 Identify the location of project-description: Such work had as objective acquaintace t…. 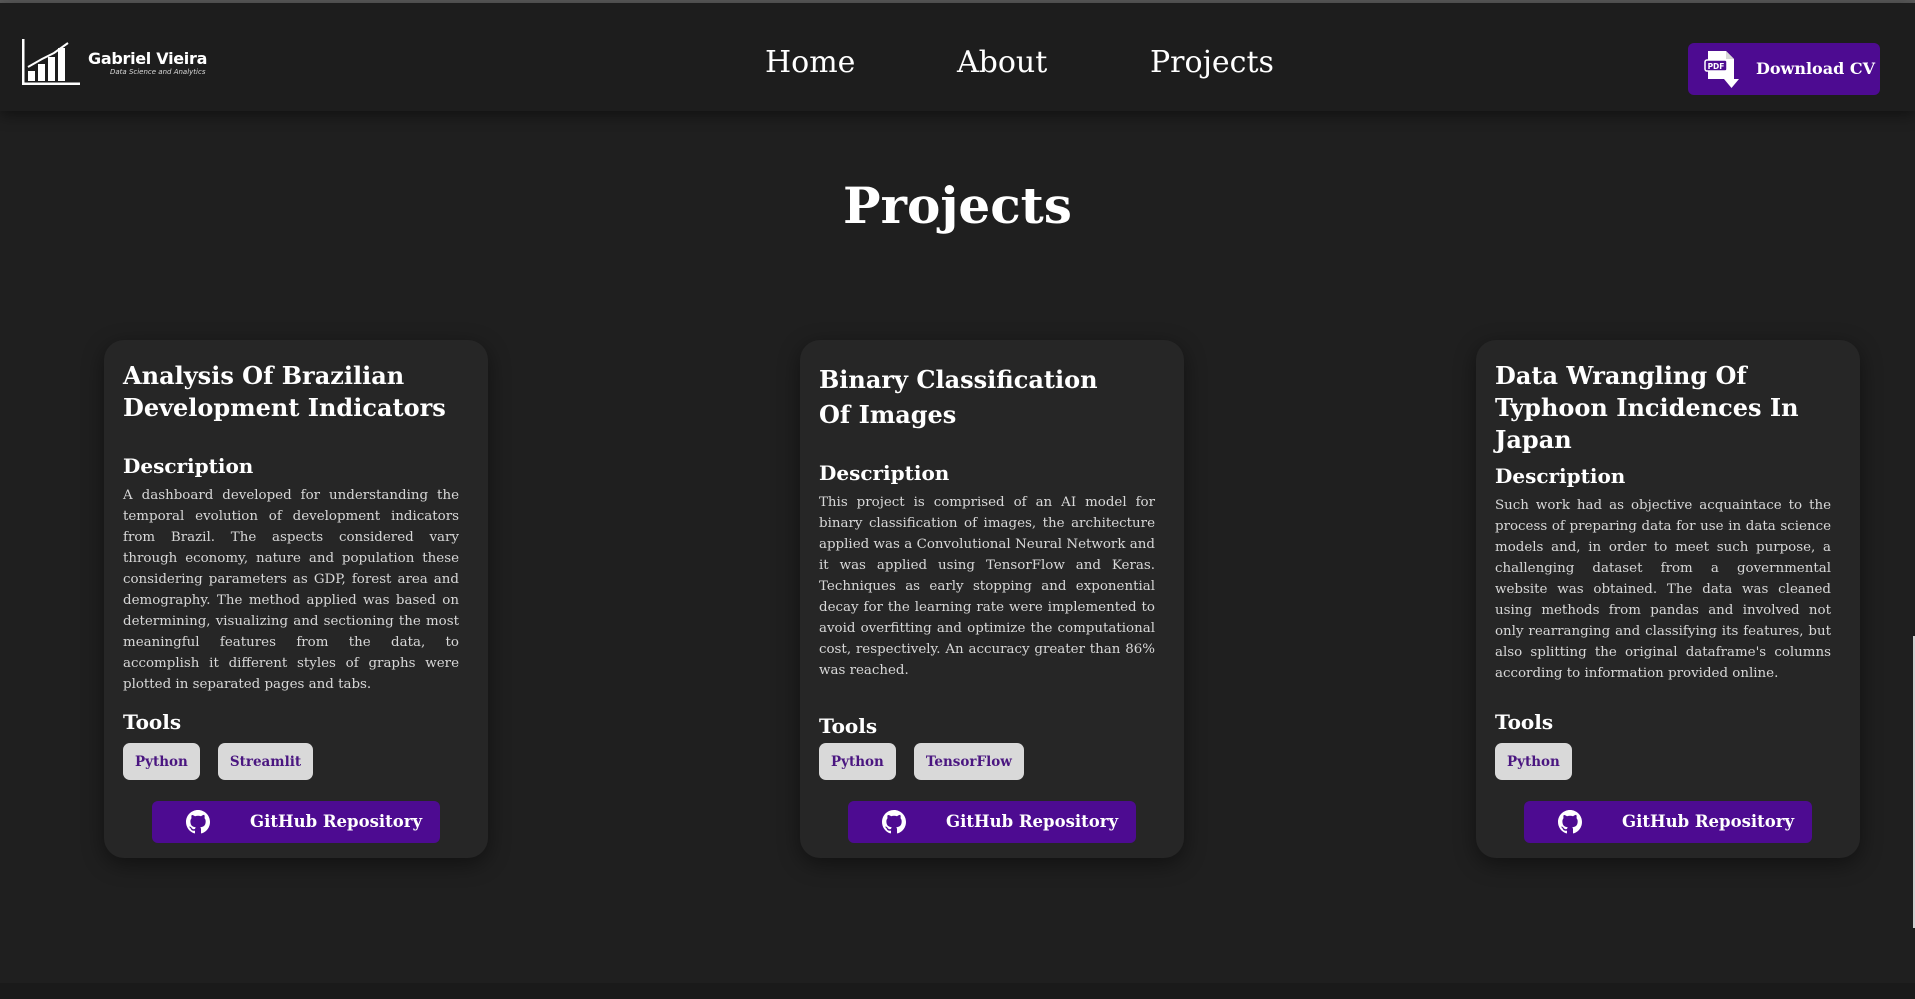
(1663, 589).